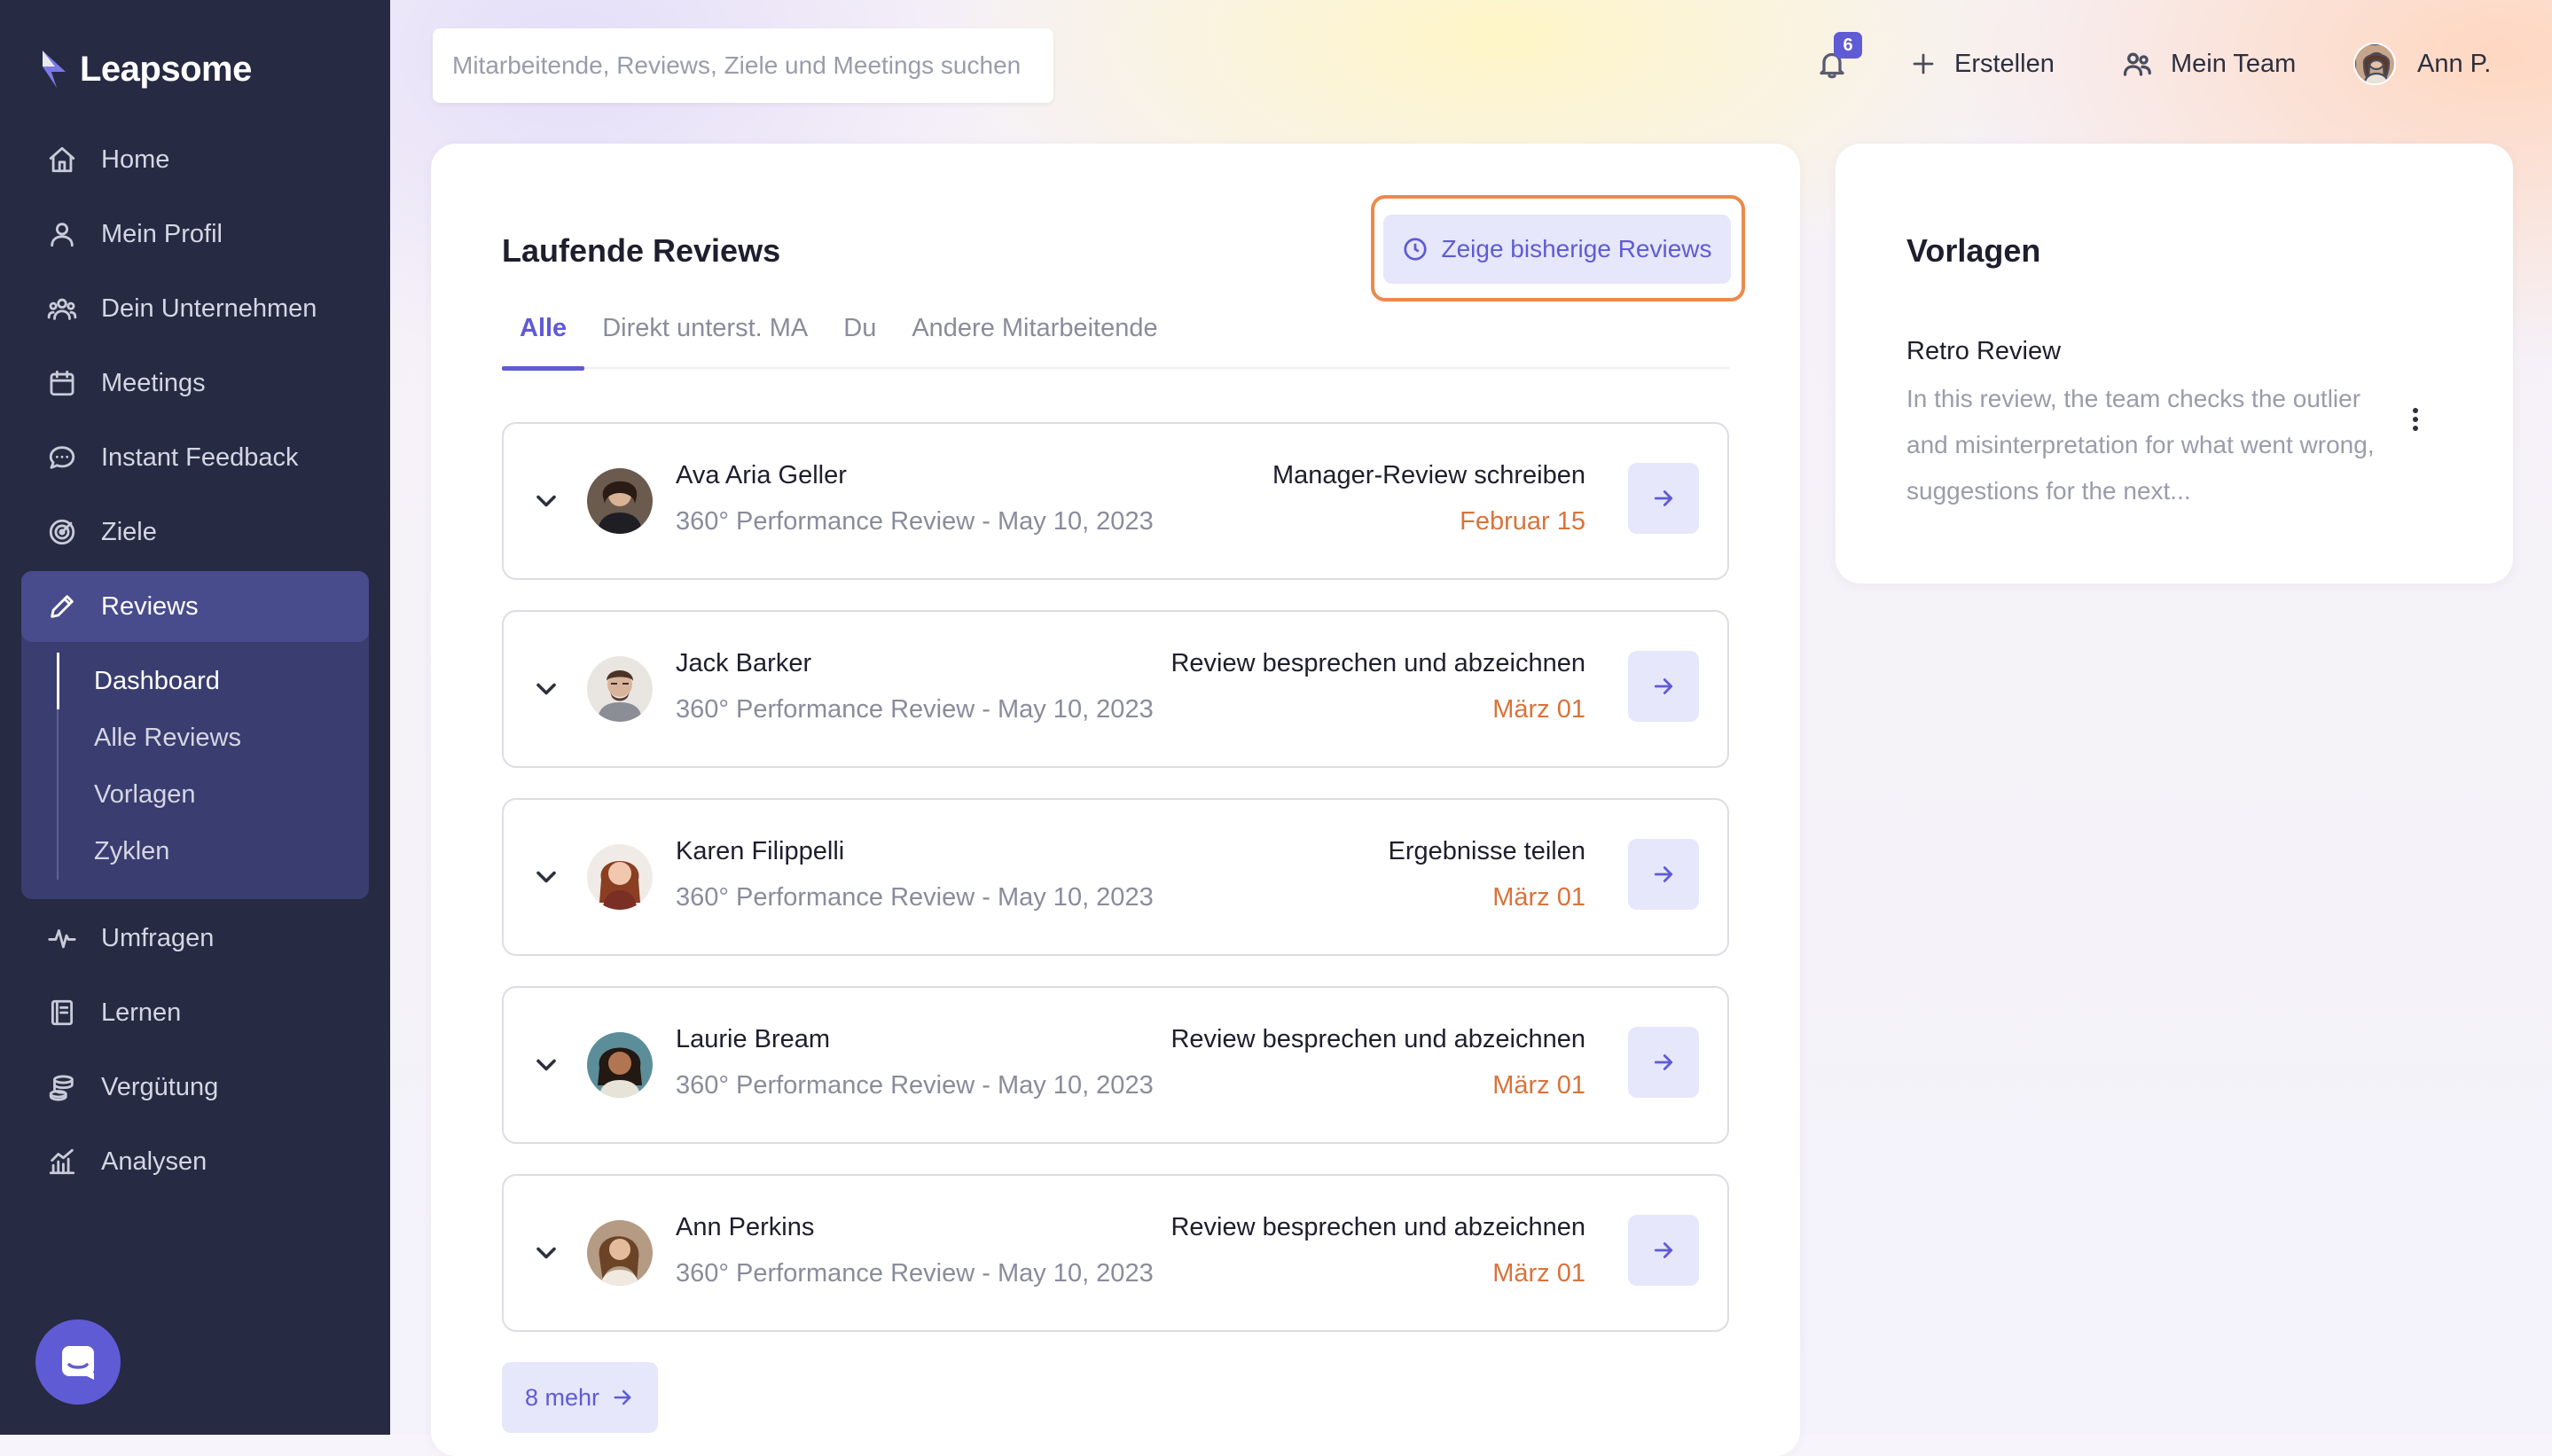 The width and height of the screenshot is (2552, 1456). Describe the element at coordinates (562, 1397) in the screenshot. I see `show-more-label: 8 mehr` at that location.